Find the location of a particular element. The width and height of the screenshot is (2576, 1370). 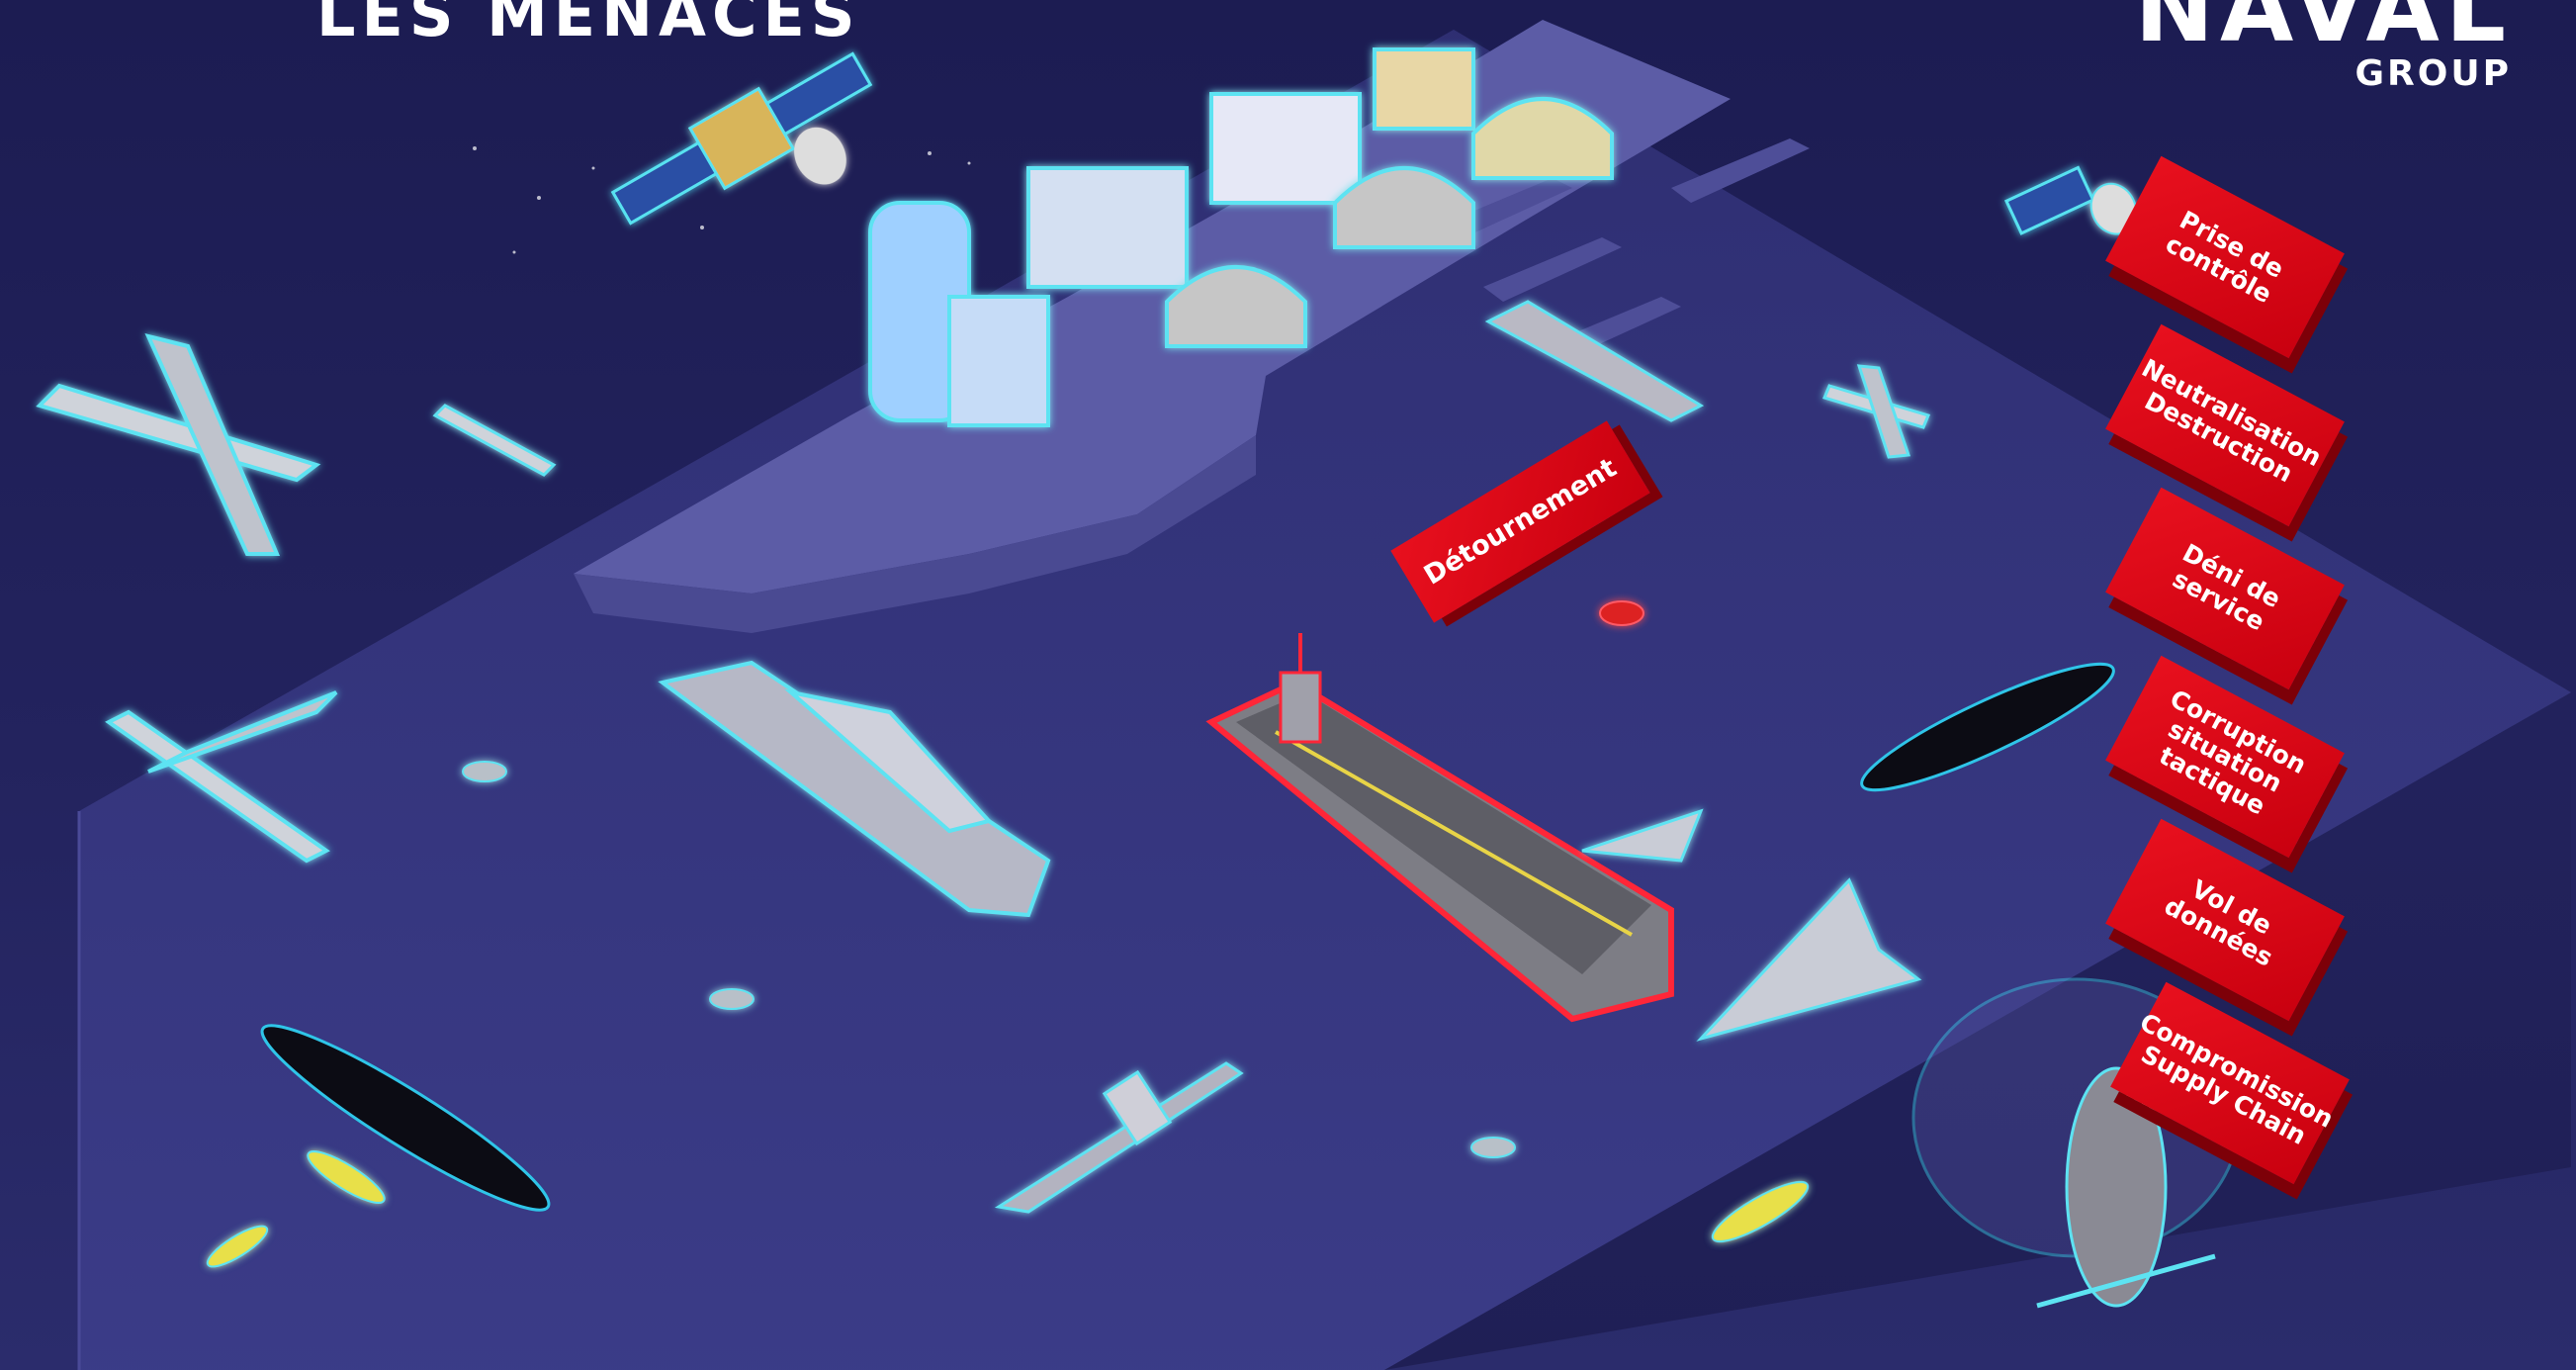

logo-wordmark: NAVAL is located at coordinates (2323, 31).